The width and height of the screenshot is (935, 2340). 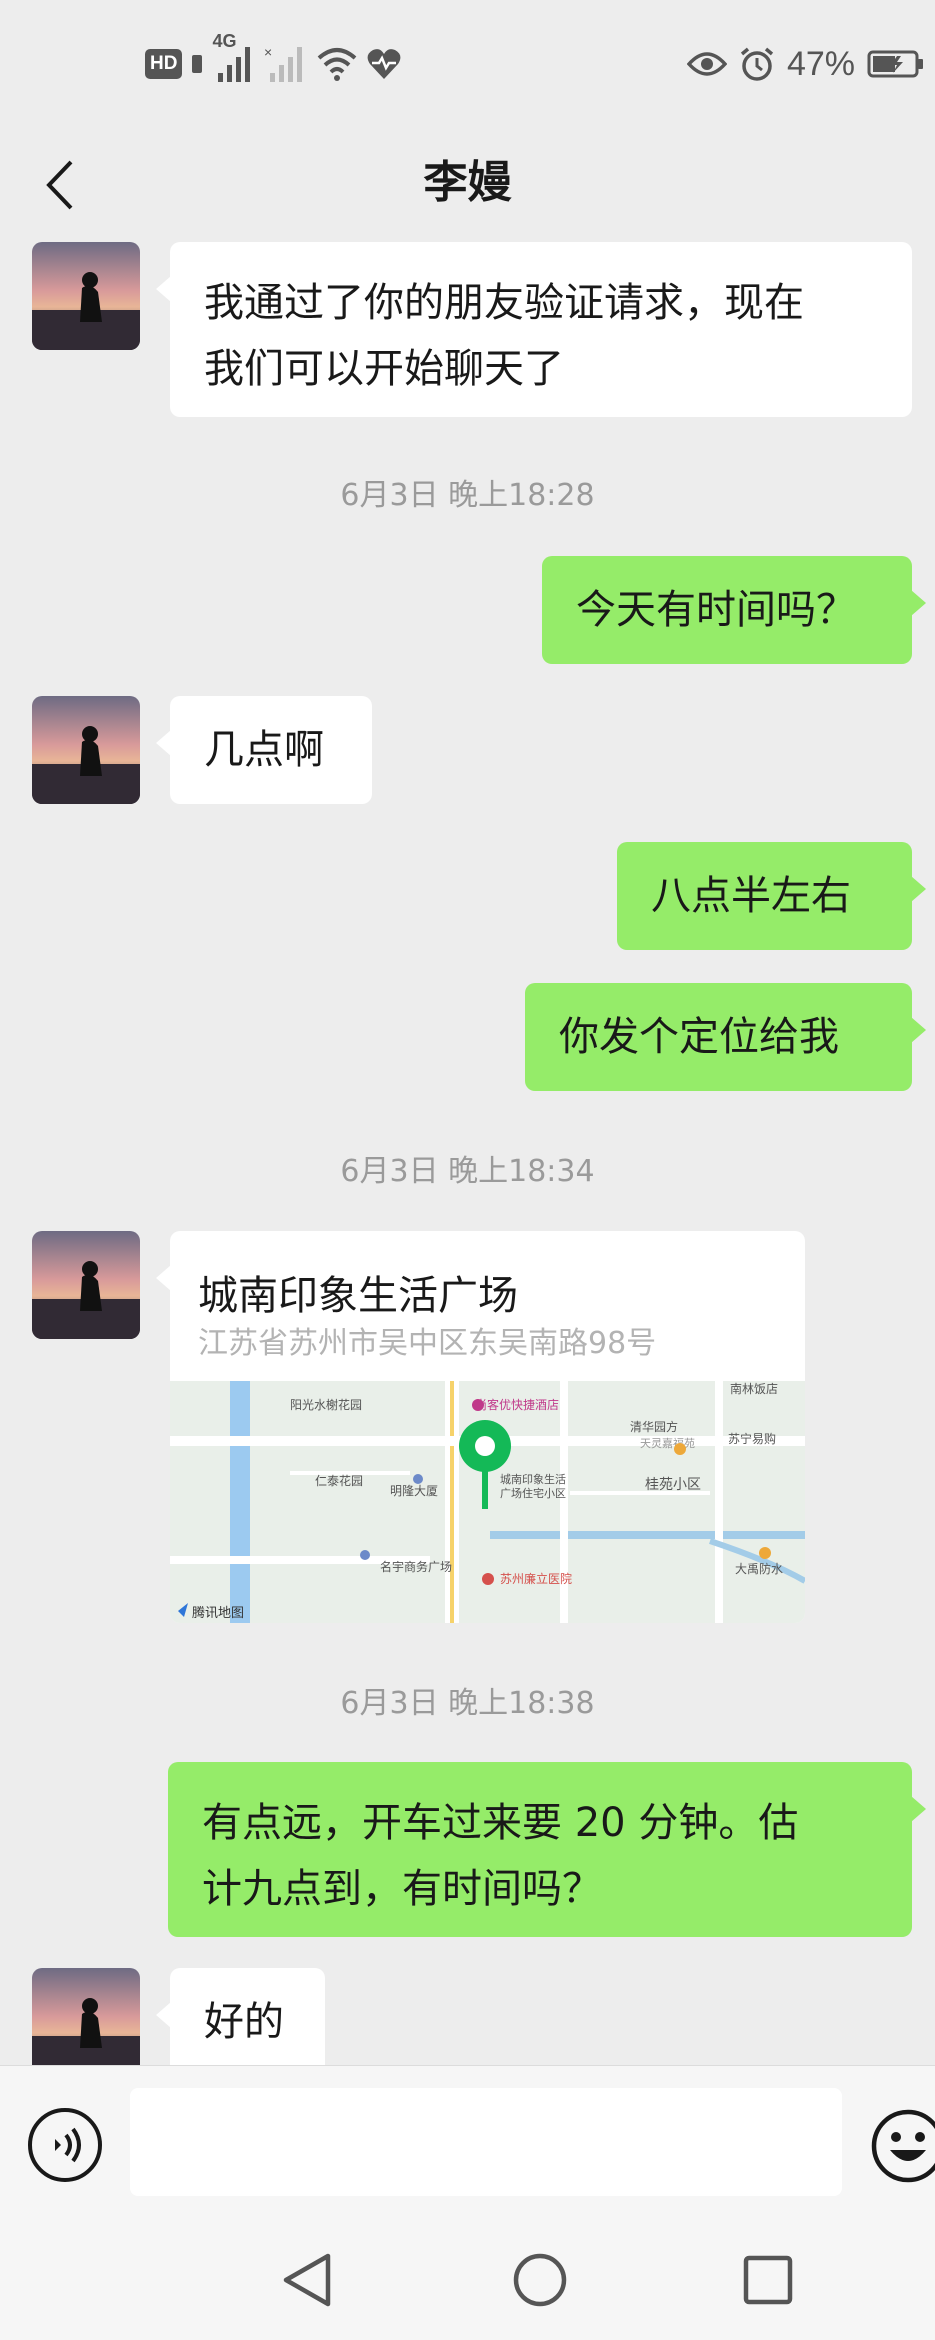 I want to click on battery-percent: 47%, so click(x=820, y=63).